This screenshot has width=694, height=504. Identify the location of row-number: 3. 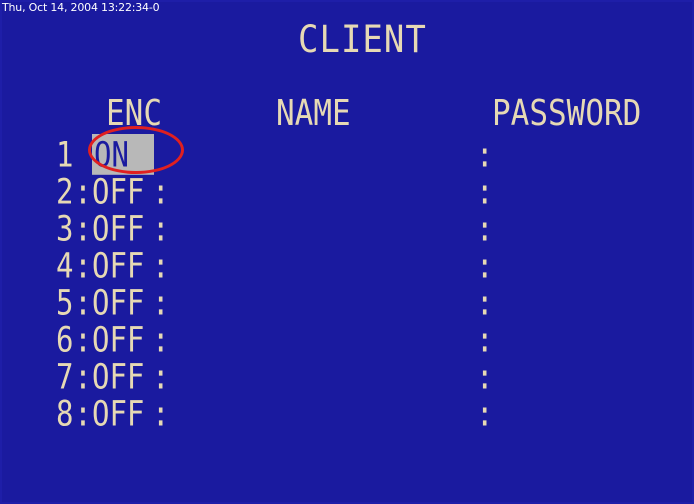
(65, 228).